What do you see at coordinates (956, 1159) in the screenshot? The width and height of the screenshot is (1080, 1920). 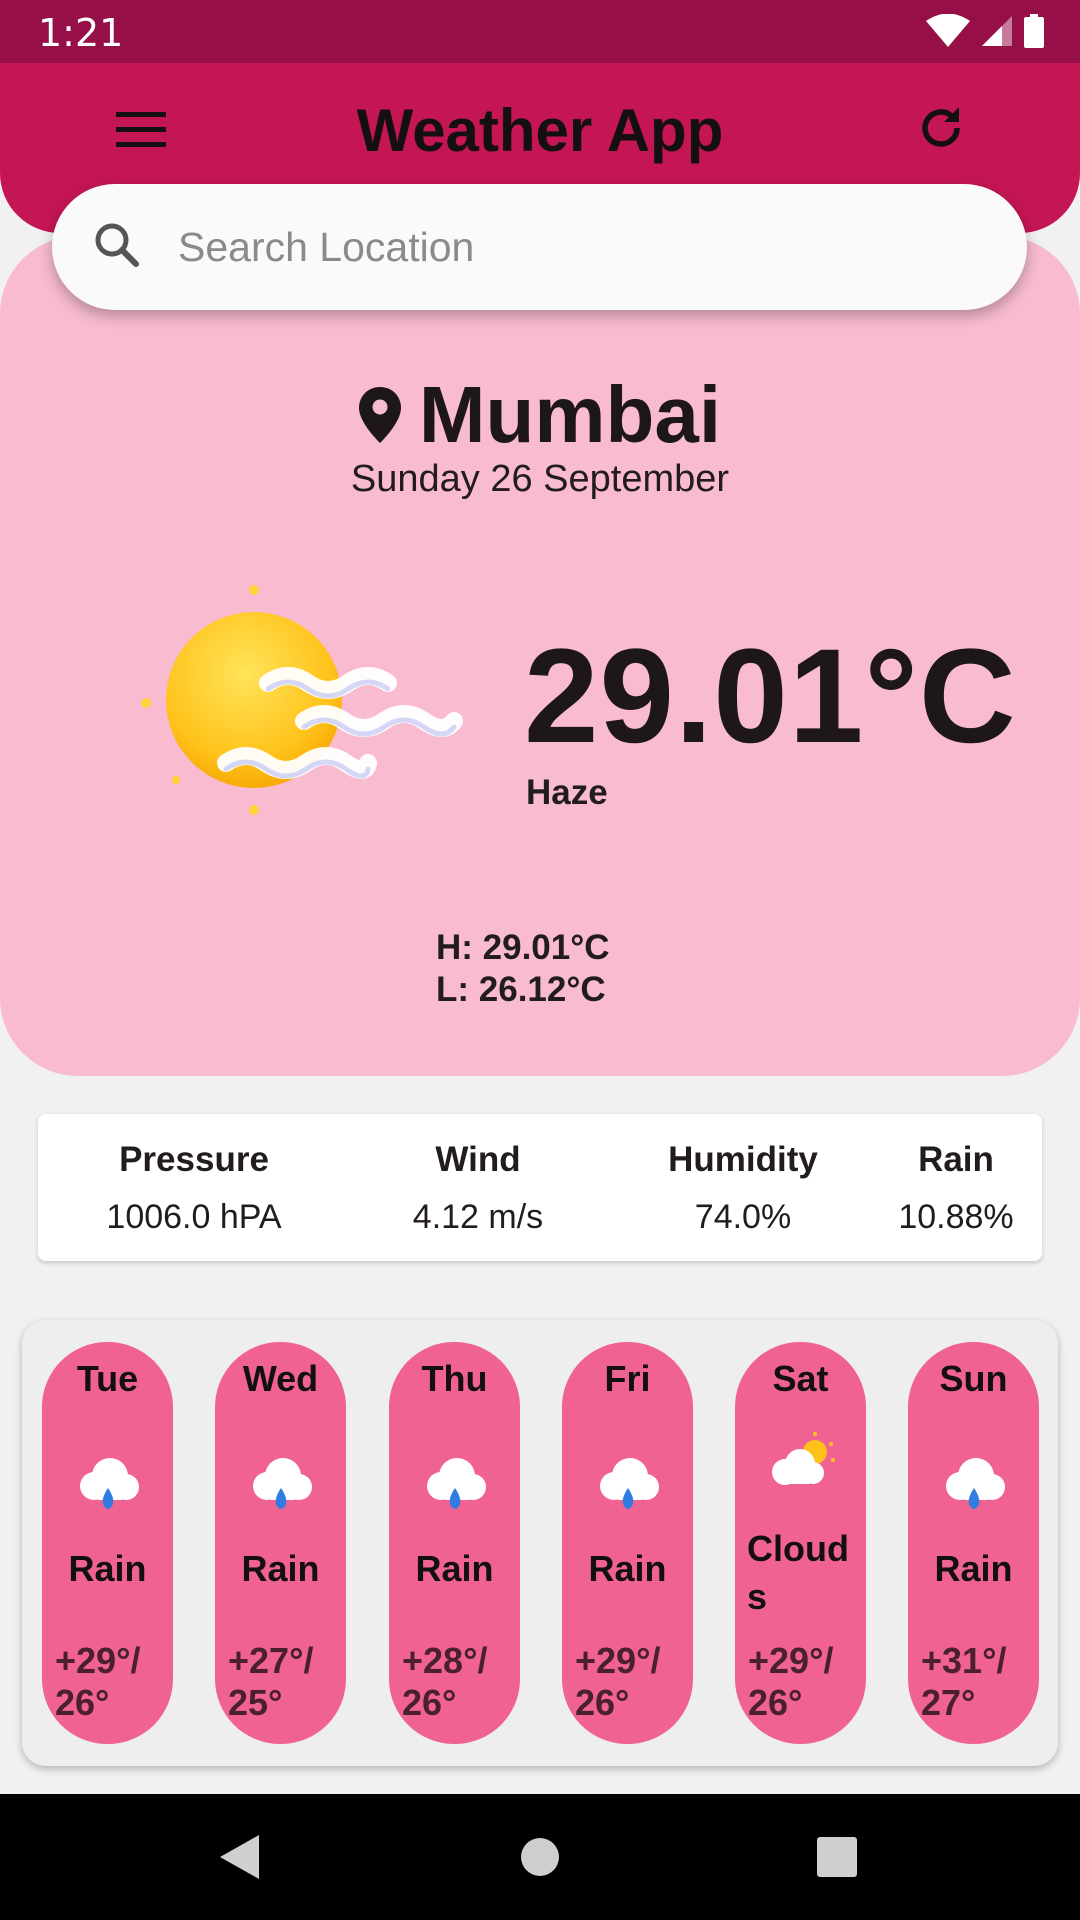 I see `stat-label: Rain` at bounding box center [956, 1159].